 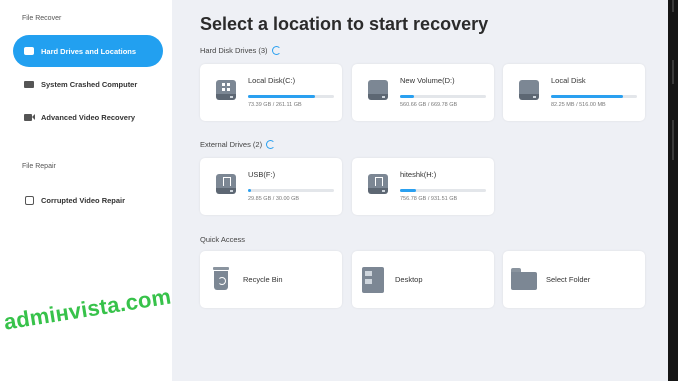 What do you see at coordinates (274, 199) in the screenshot?
I see `drive-size: 29.85 GB / 30.00 GB` at bounding box center [274, 199].